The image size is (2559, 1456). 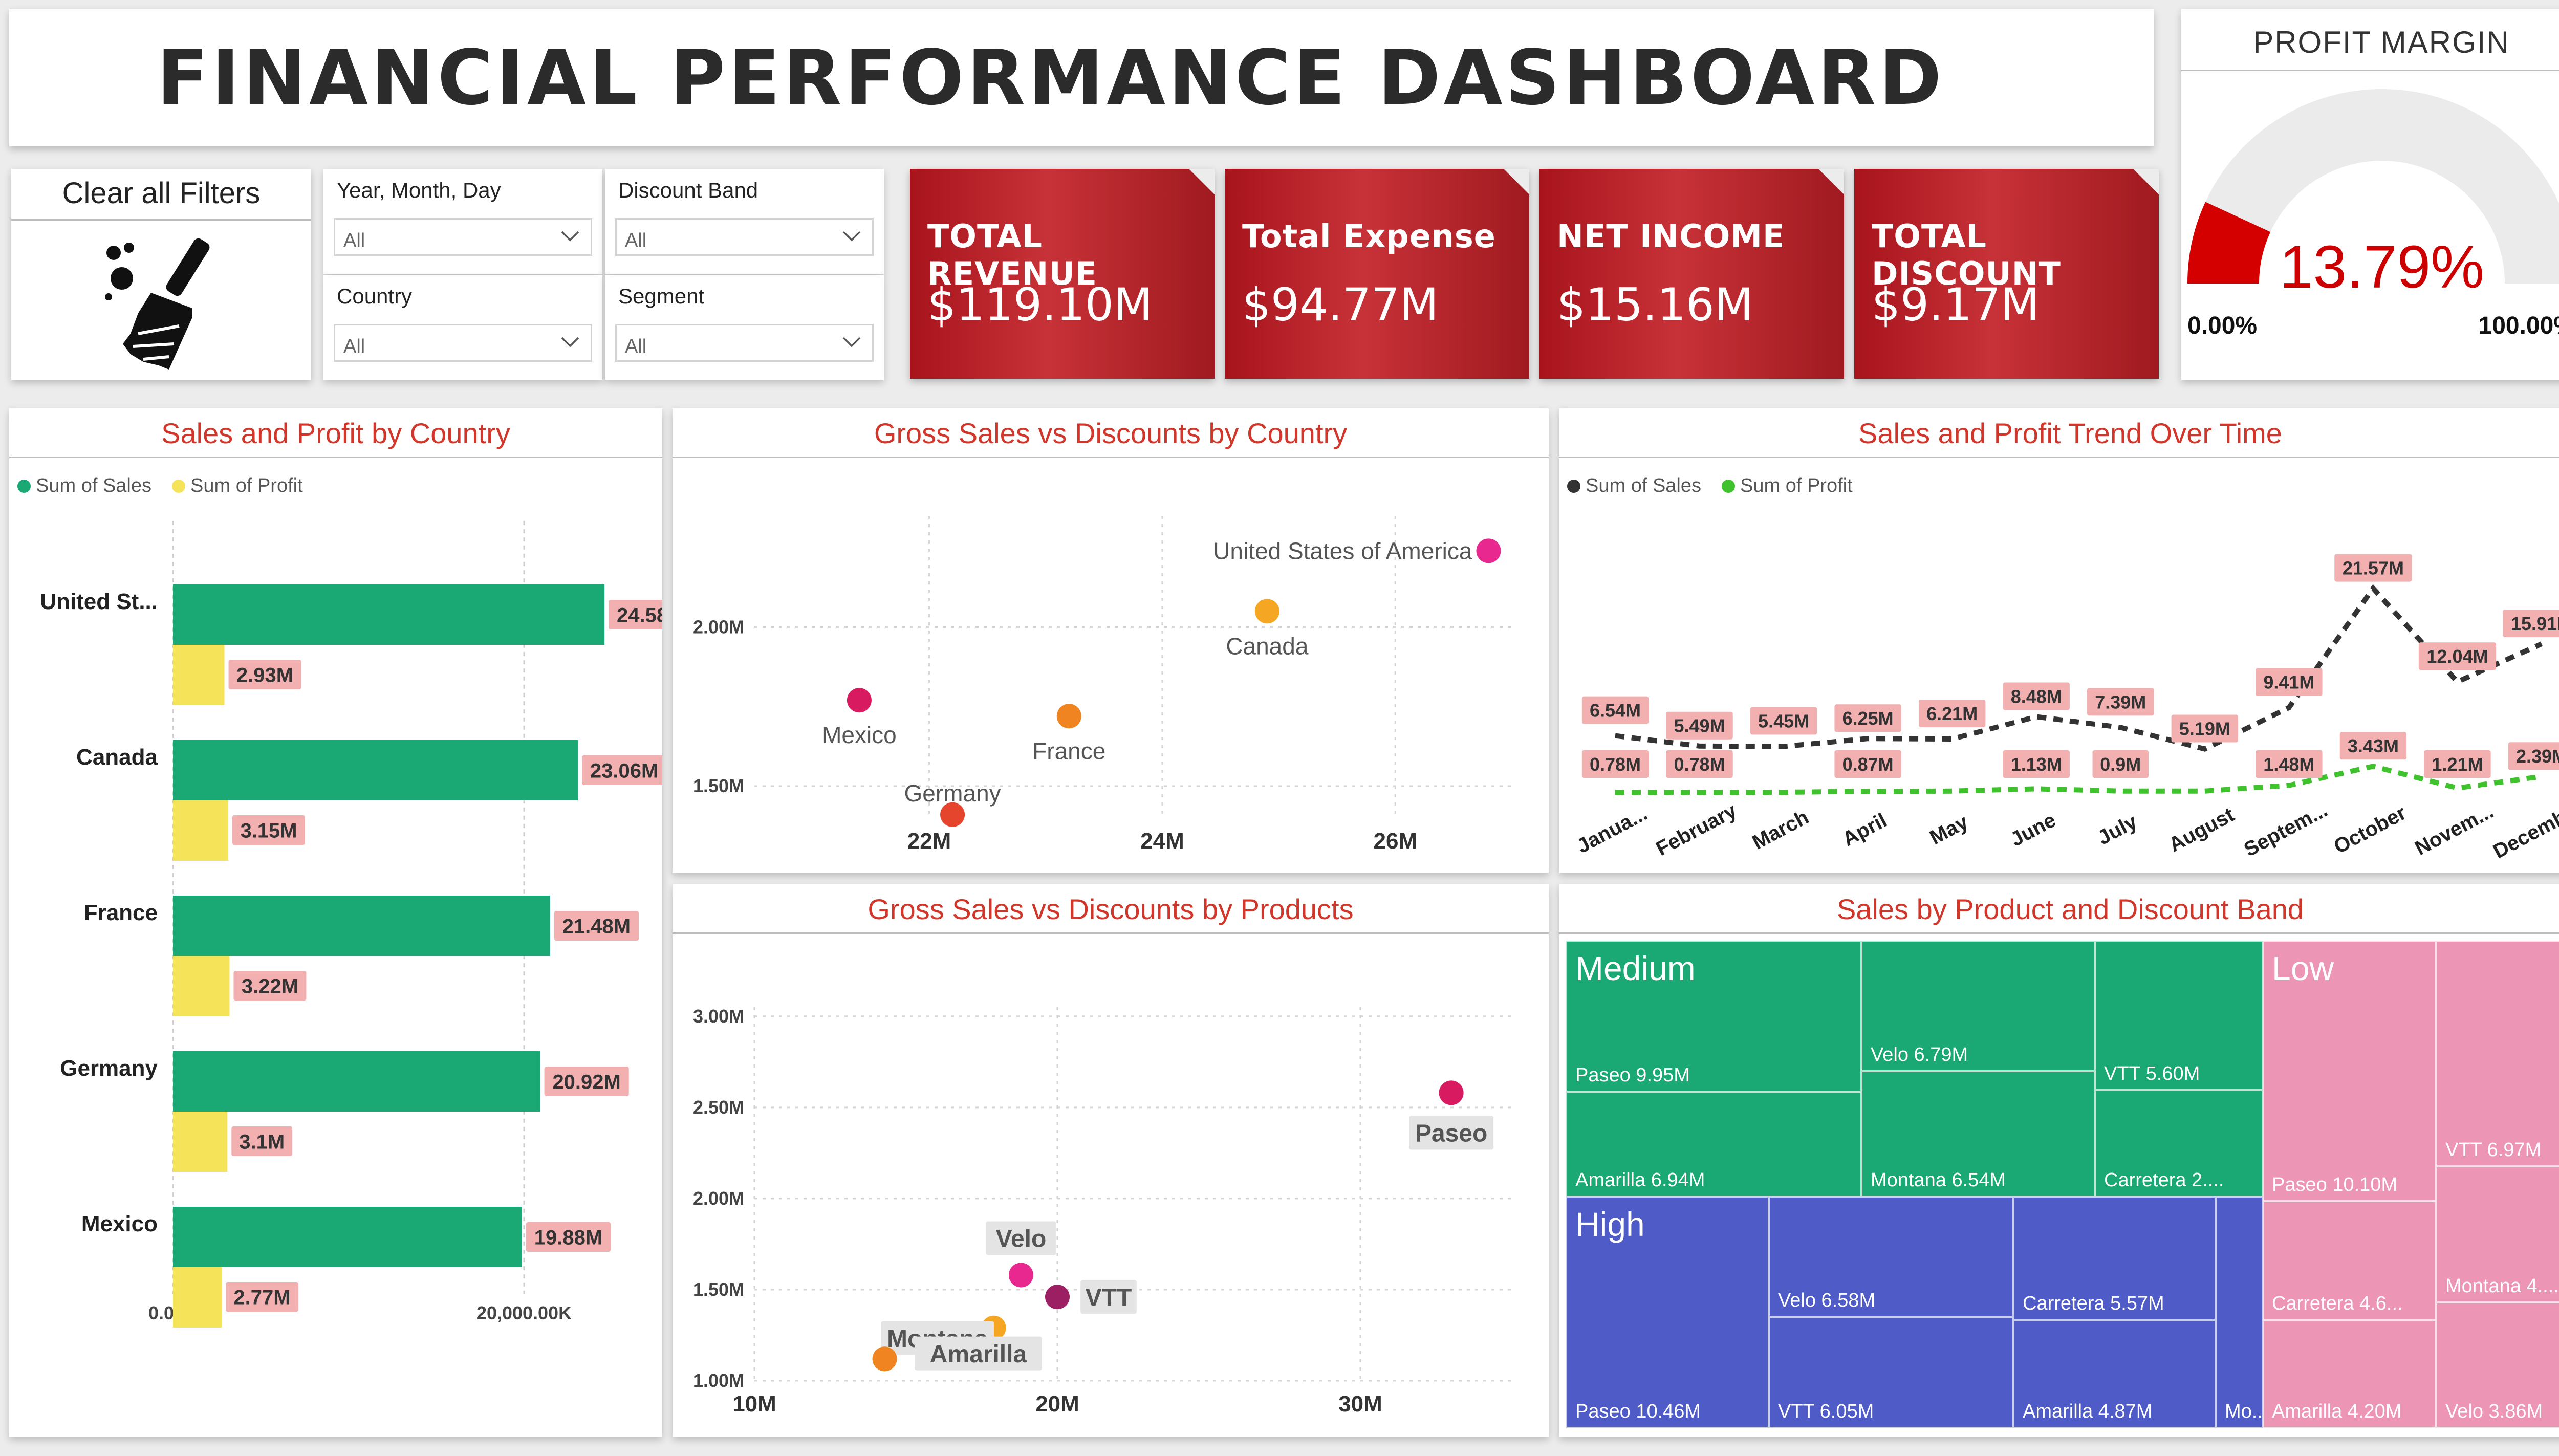 What do you see at coordinates (2115, 1258) in the screenshot?
I see `treemap-cell: Carretera 5.57M` at bounding box center [2115, 1258].